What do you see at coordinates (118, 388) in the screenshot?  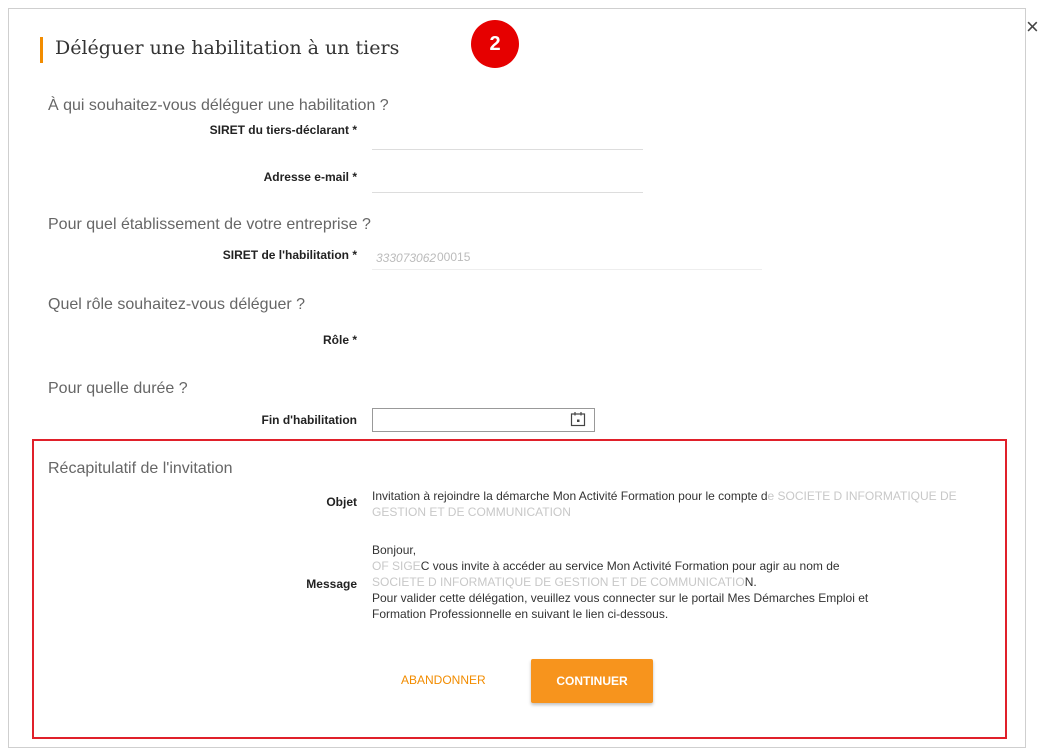 I see `section-title-duration: Pour quelle durée ?` at bounding box center [118, 388].